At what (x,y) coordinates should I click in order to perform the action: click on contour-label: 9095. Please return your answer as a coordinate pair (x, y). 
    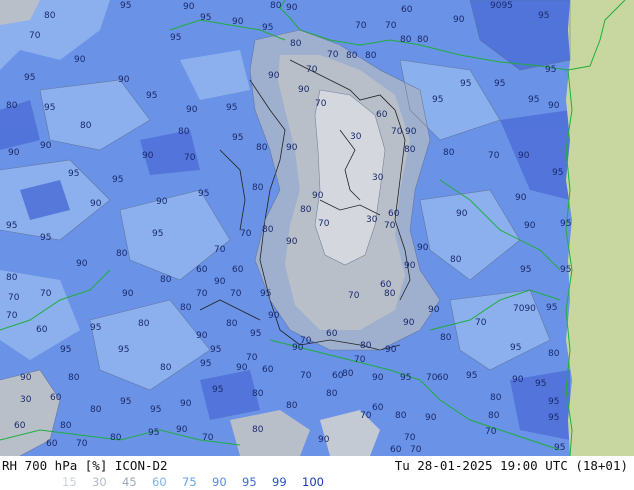
    Looking at the image, I should click on (501, 6).